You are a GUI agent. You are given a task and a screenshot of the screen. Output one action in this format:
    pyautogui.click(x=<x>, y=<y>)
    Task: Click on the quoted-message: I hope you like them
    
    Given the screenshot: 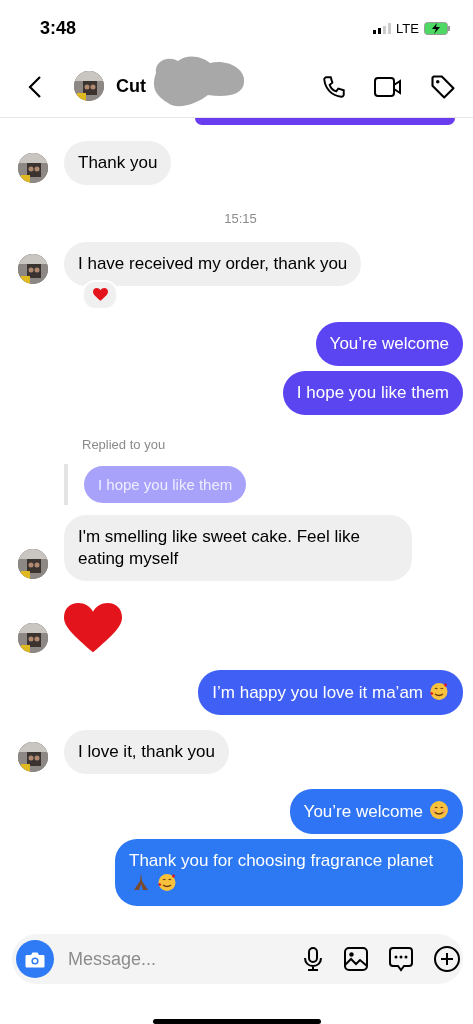 What is the action you would take?
    pyautogui.click(x=165, y=484)
    